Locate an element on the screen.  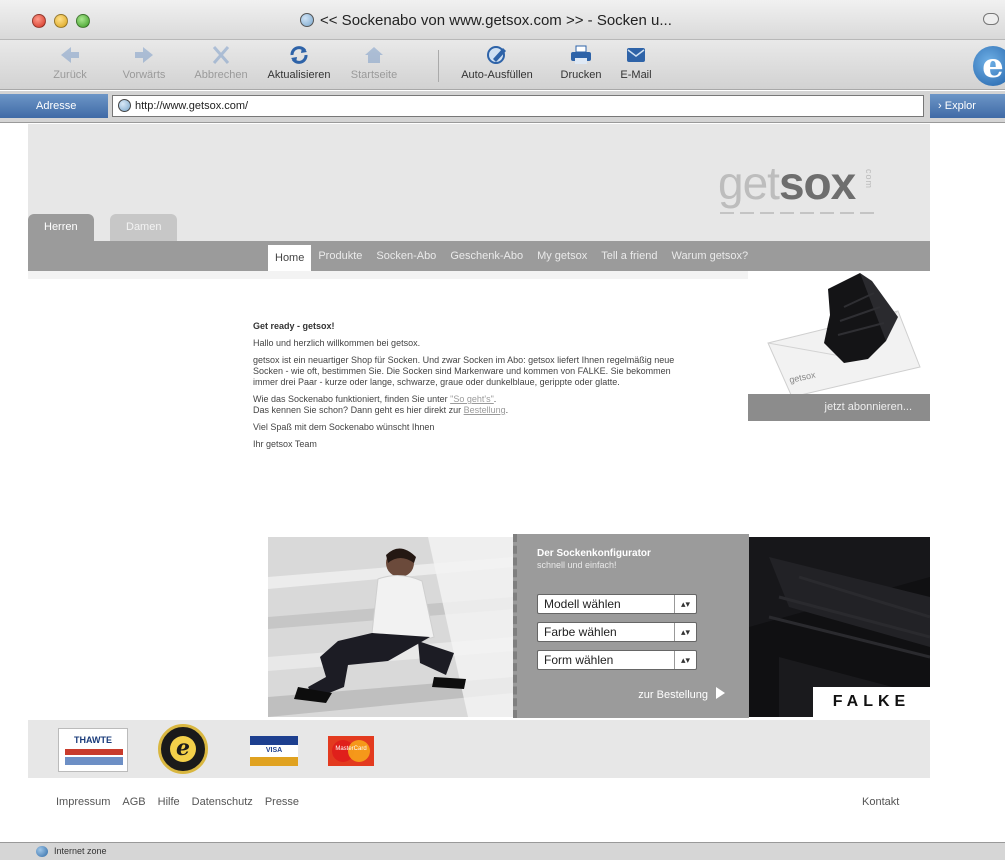
howto-period: . is located at coordinates (495, 399).